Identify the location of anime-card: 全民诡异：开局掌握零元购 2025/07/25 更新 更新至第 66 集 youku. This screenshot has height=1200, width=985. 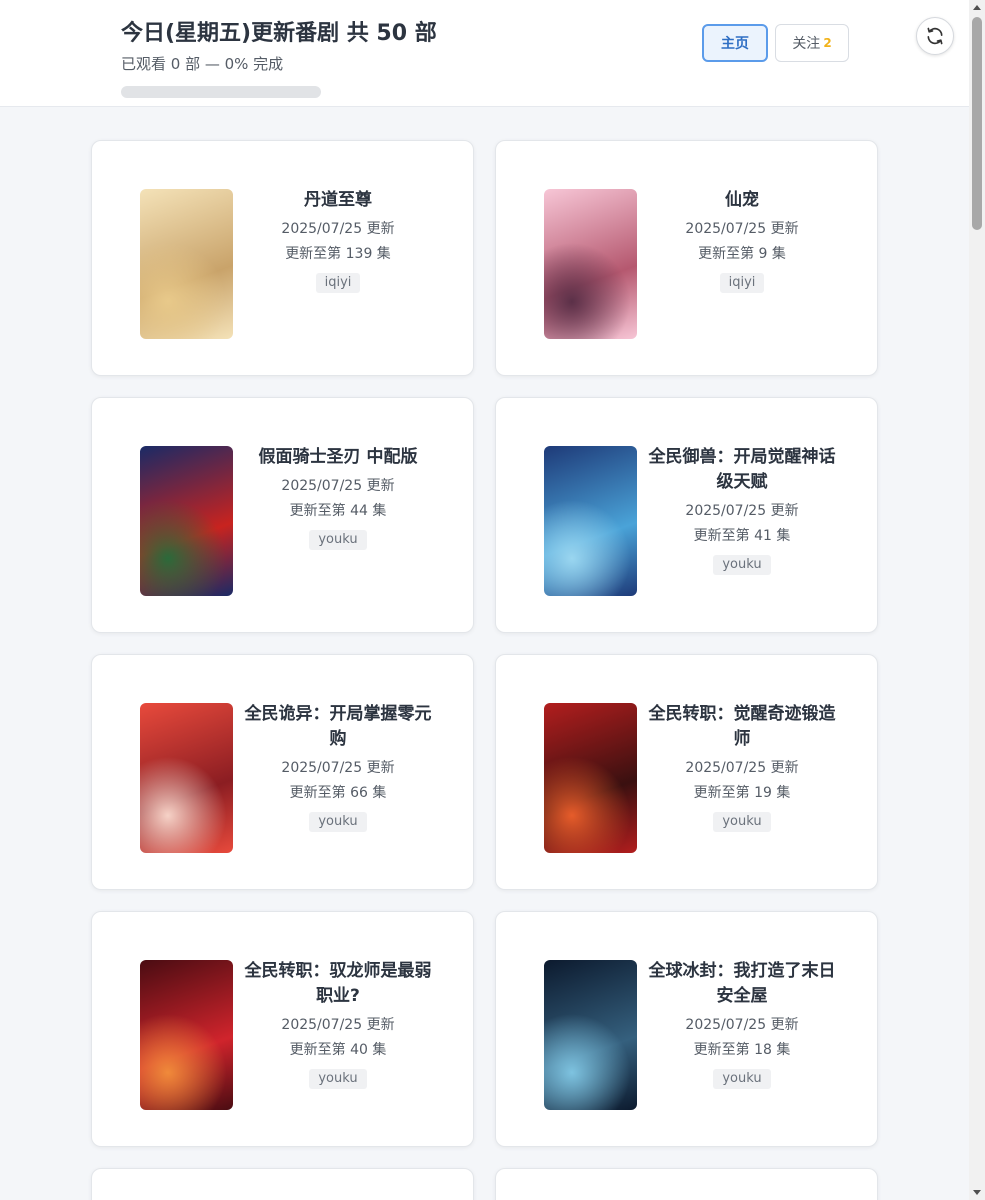
(282, 772).